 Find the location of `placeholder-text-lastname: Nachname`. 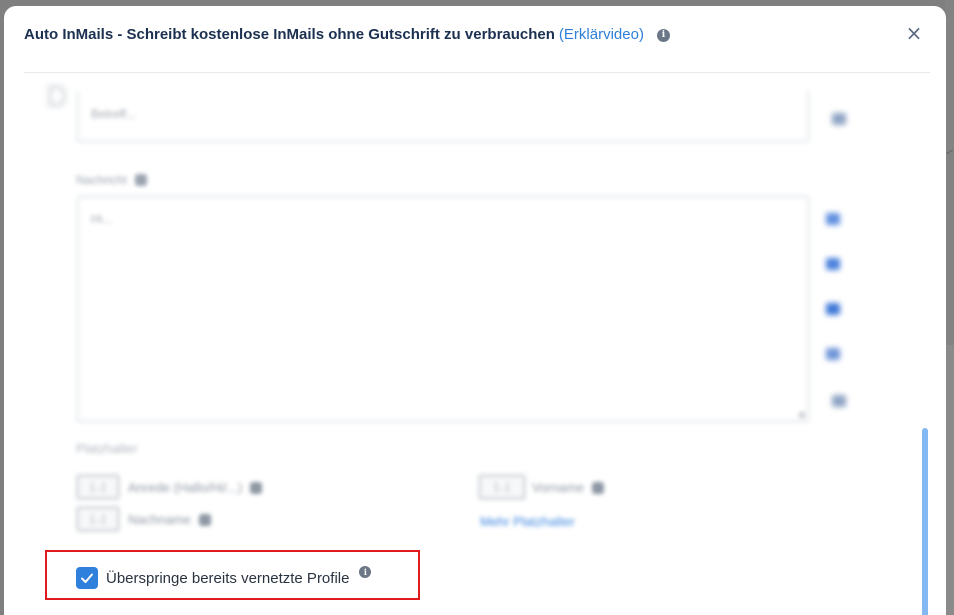

placeholder-text-lastname: Nachname is located at coordinates (159, 519).